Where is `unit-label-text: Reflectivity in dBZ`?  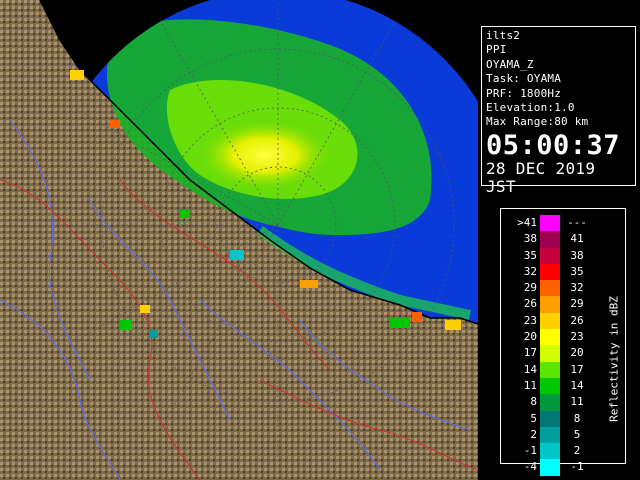
unit-label-text: Reflectivity in dBZ is located at coordinates (614, 359).